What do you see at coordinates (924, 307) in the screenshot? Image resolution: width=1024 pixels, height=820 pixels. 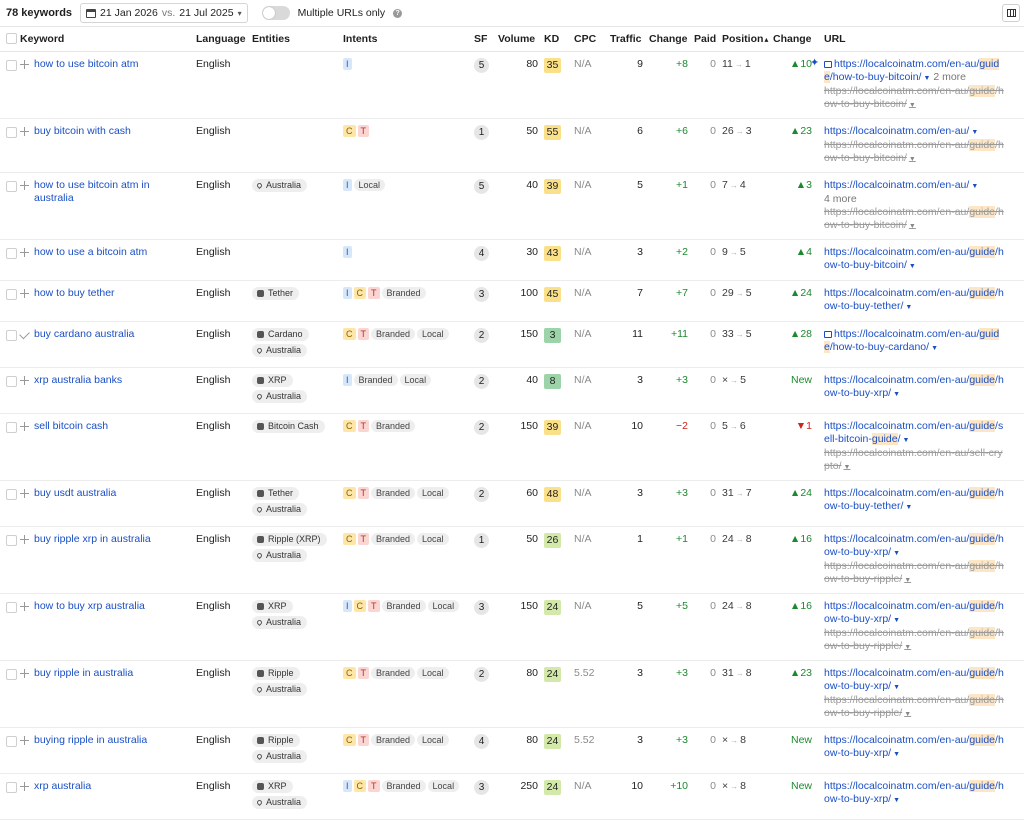 I see `url-link: ow-to-buy-tether/▼` at bounding box center [924, 307].